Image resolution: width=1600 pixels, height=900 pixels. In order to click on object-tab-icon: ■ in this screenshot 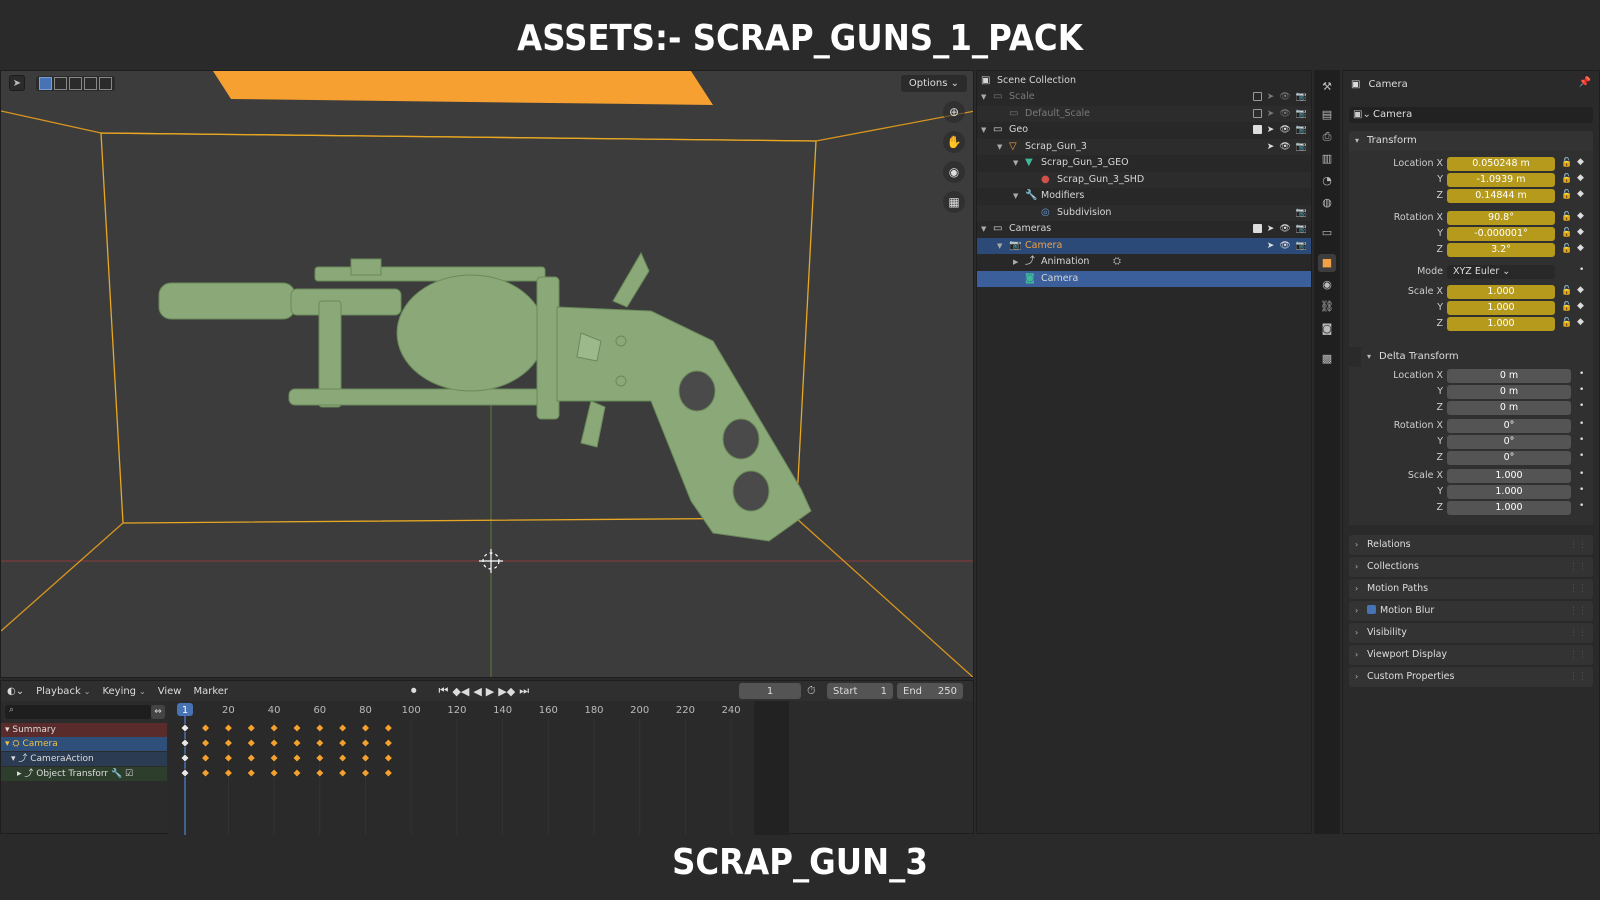, I will do `click(1327, 263)`.